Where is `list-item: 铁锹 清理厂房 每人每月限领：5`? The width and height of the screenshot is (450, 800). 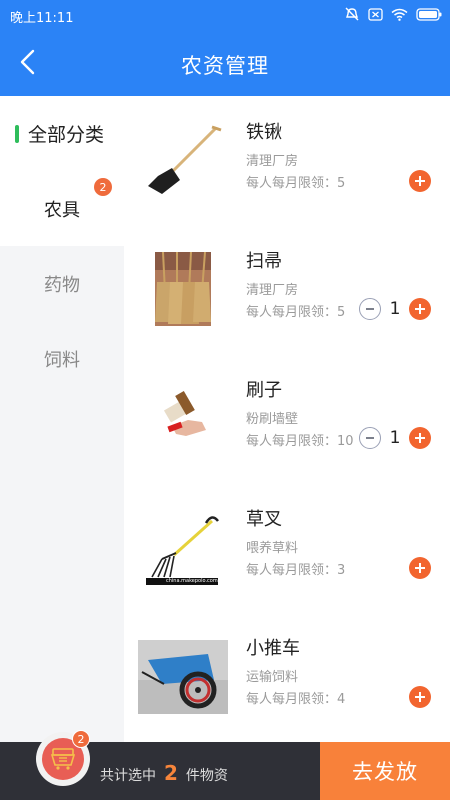 list-item: 铁锹 清理厂房 每人每月限领：5 is located at coordinates (287, 160).